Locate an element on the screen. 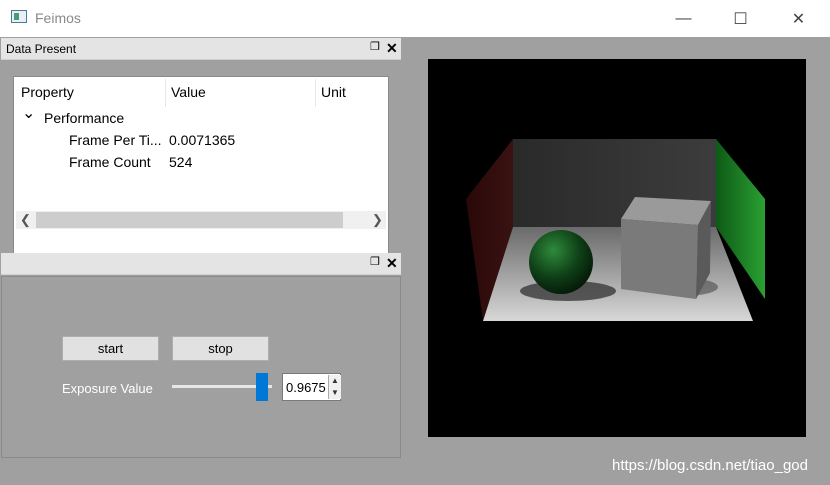 The image size is (830, 485). cube-front is located at coordinates (659, 259).